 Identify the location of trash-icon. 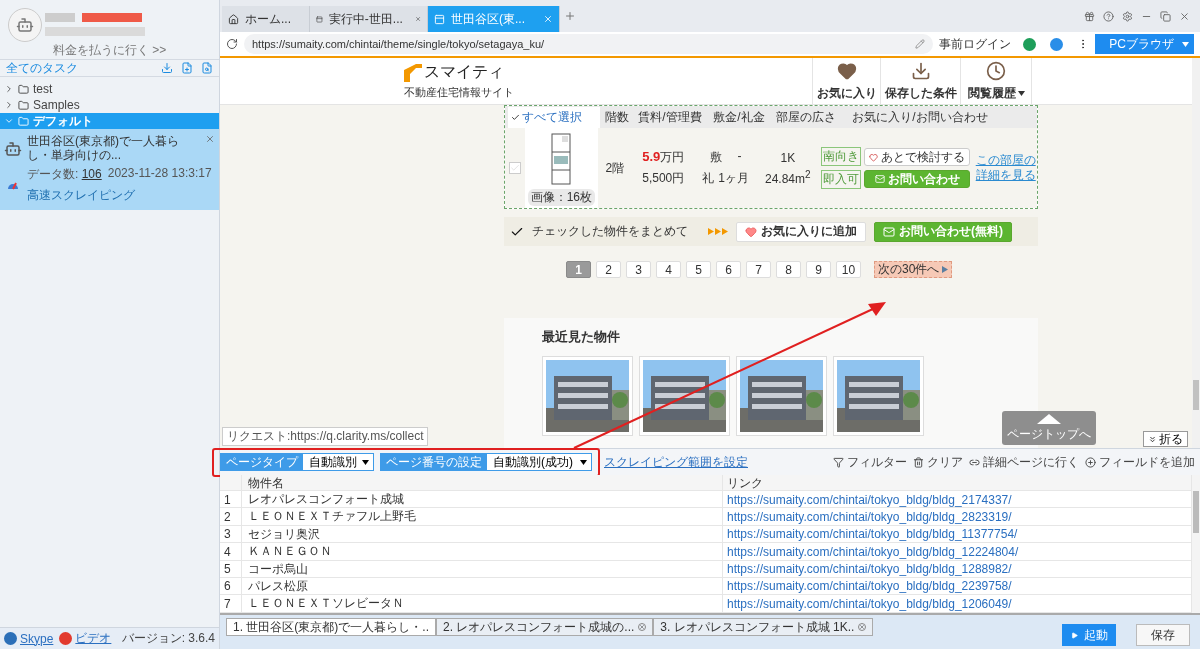
(918, 462).